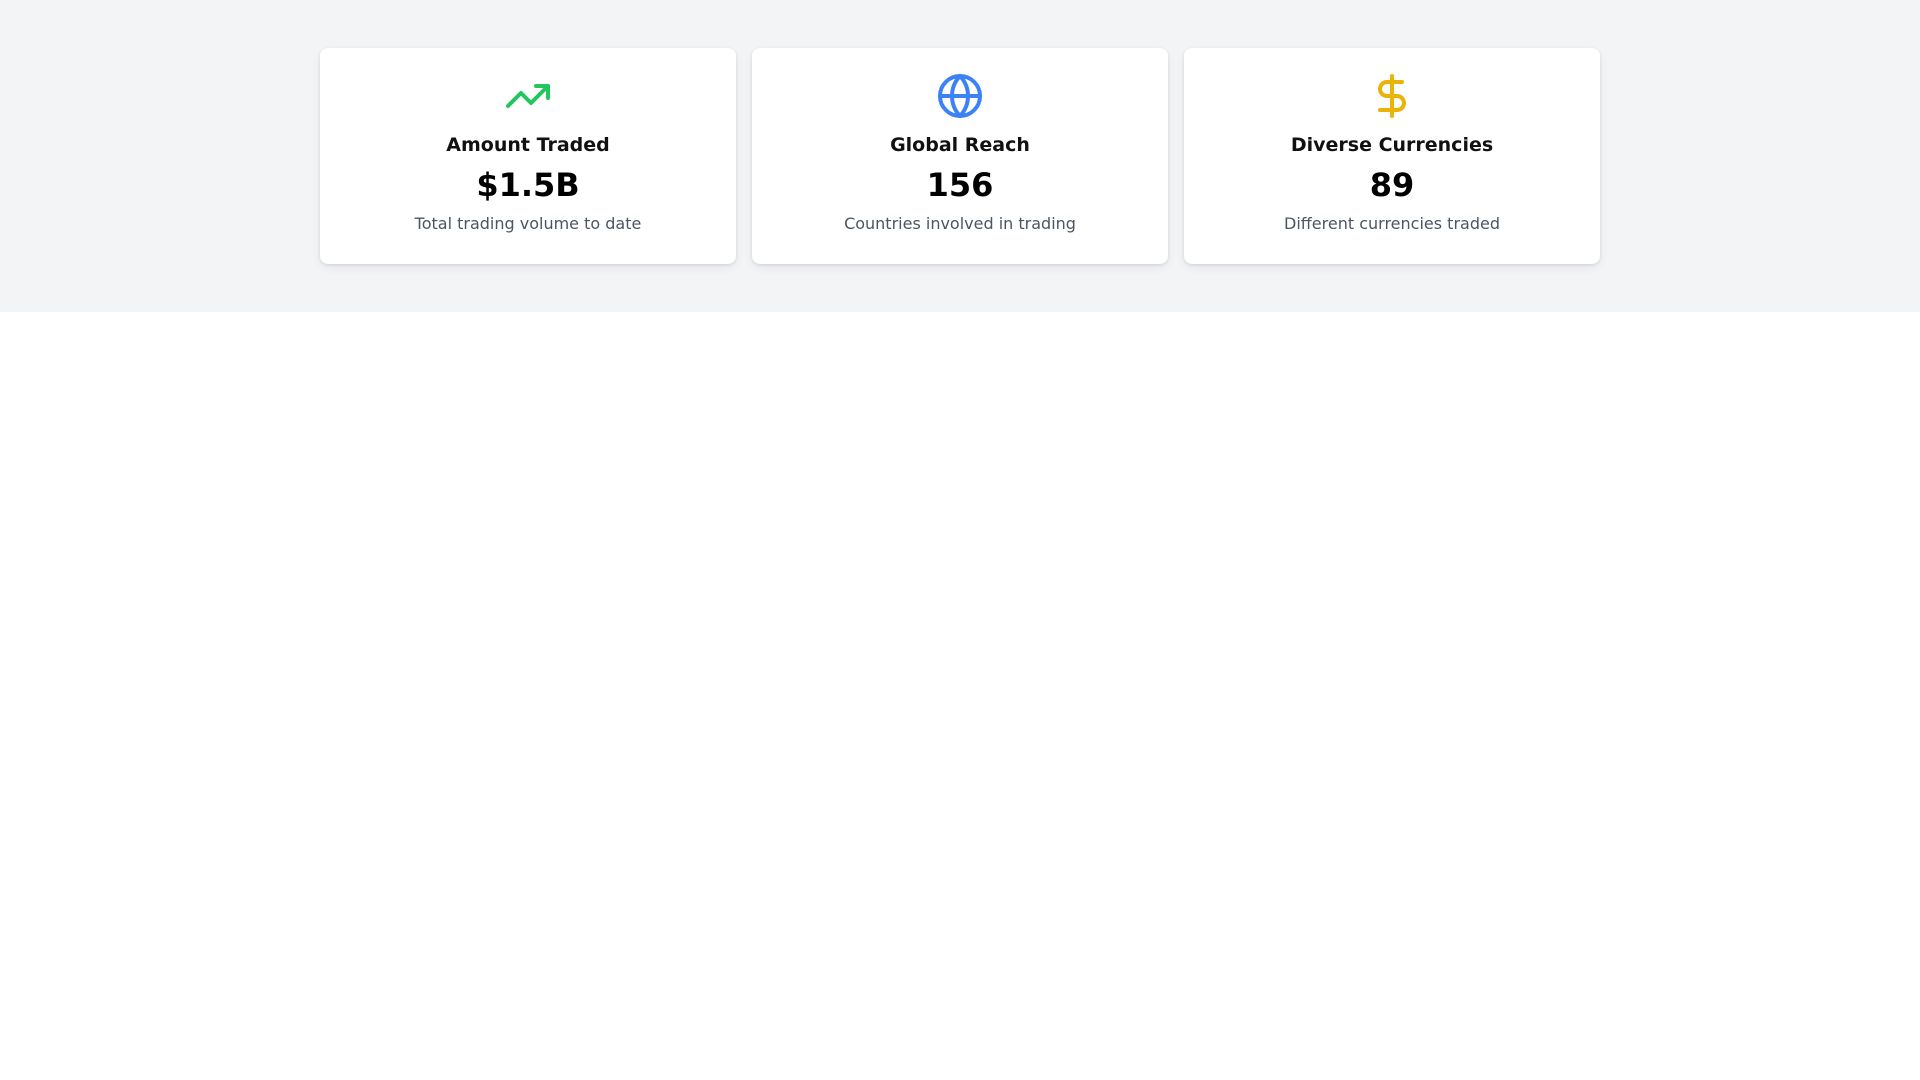 The width and height of the screenshot is (1920, 1080). I want to click on stat-title: Global Reach, so click(960, 145).